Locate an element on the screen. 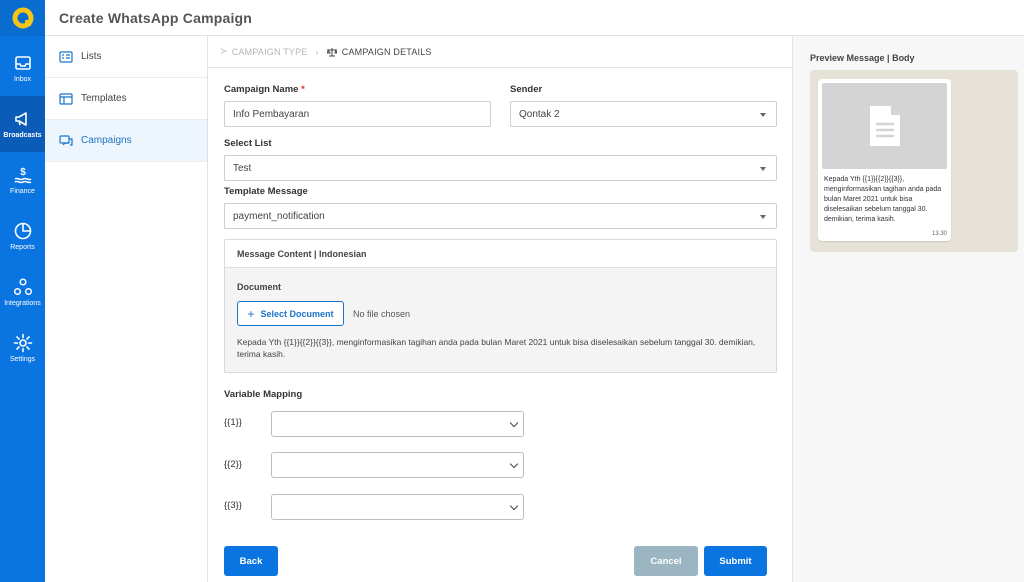 The width and height of the screenshot is (1024, 582). submit-button: Submit is located at coordinates (735, 561).